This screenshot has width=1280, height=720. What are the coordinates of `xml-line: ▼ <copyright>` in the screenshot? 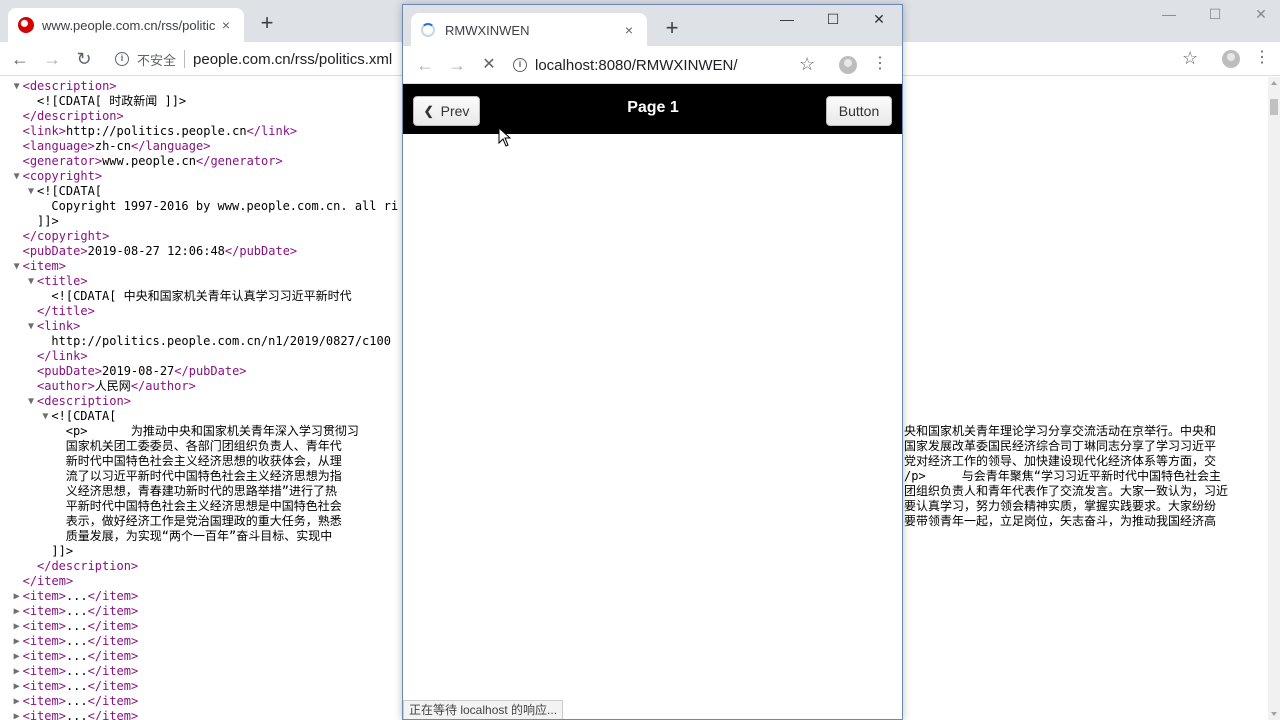 It's located at (58, 176).